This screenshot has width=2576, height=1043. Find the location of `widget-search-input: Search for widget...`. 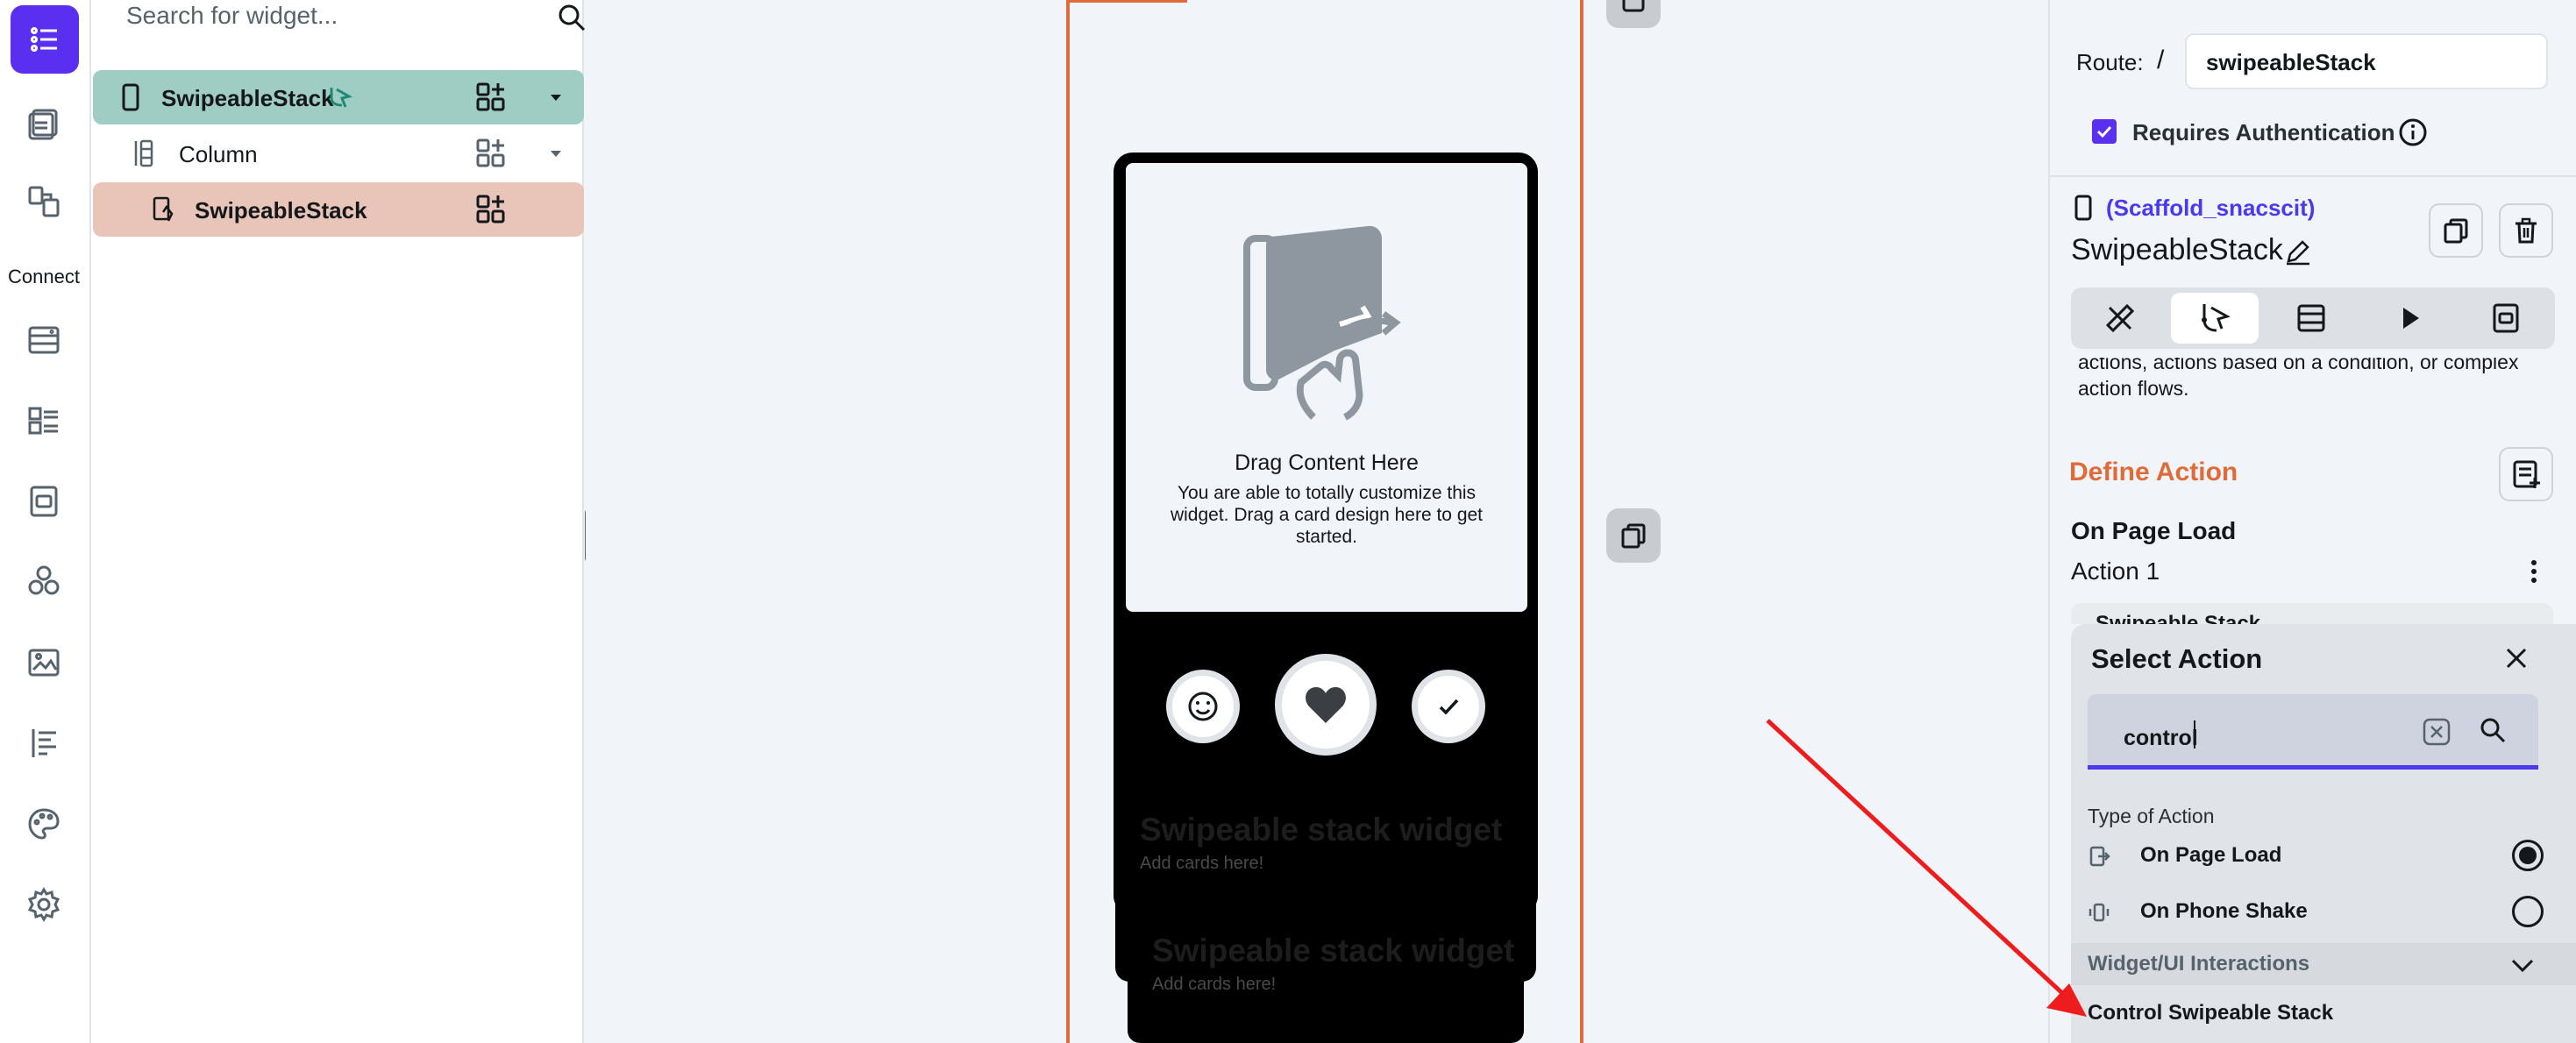

widget-search-input: Search for widget... is located at coordinates (232, 16).